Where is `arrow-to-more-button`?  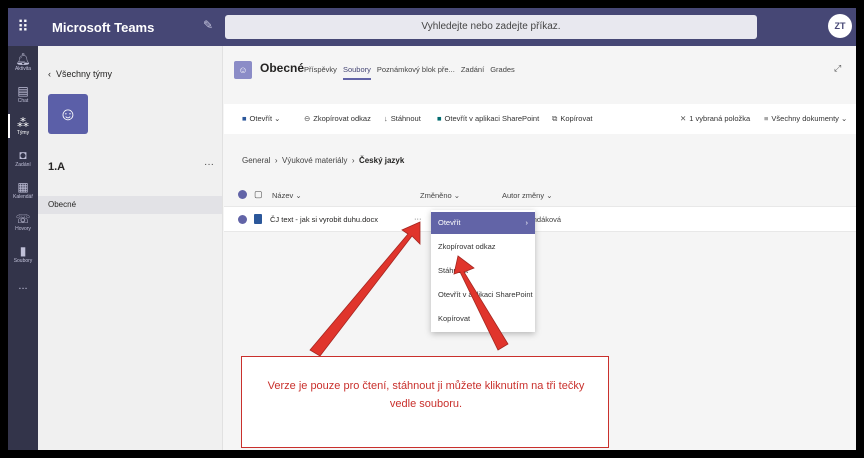 arrow-to-more-button is located at coordinates (365, 289).